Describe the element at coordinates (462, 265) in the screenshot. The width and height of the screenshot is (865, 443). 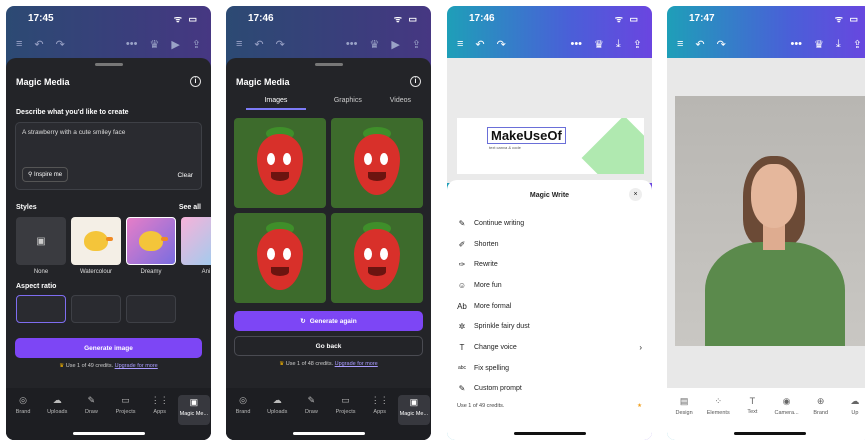
I see `rewrite-icon: ✑` at that location.